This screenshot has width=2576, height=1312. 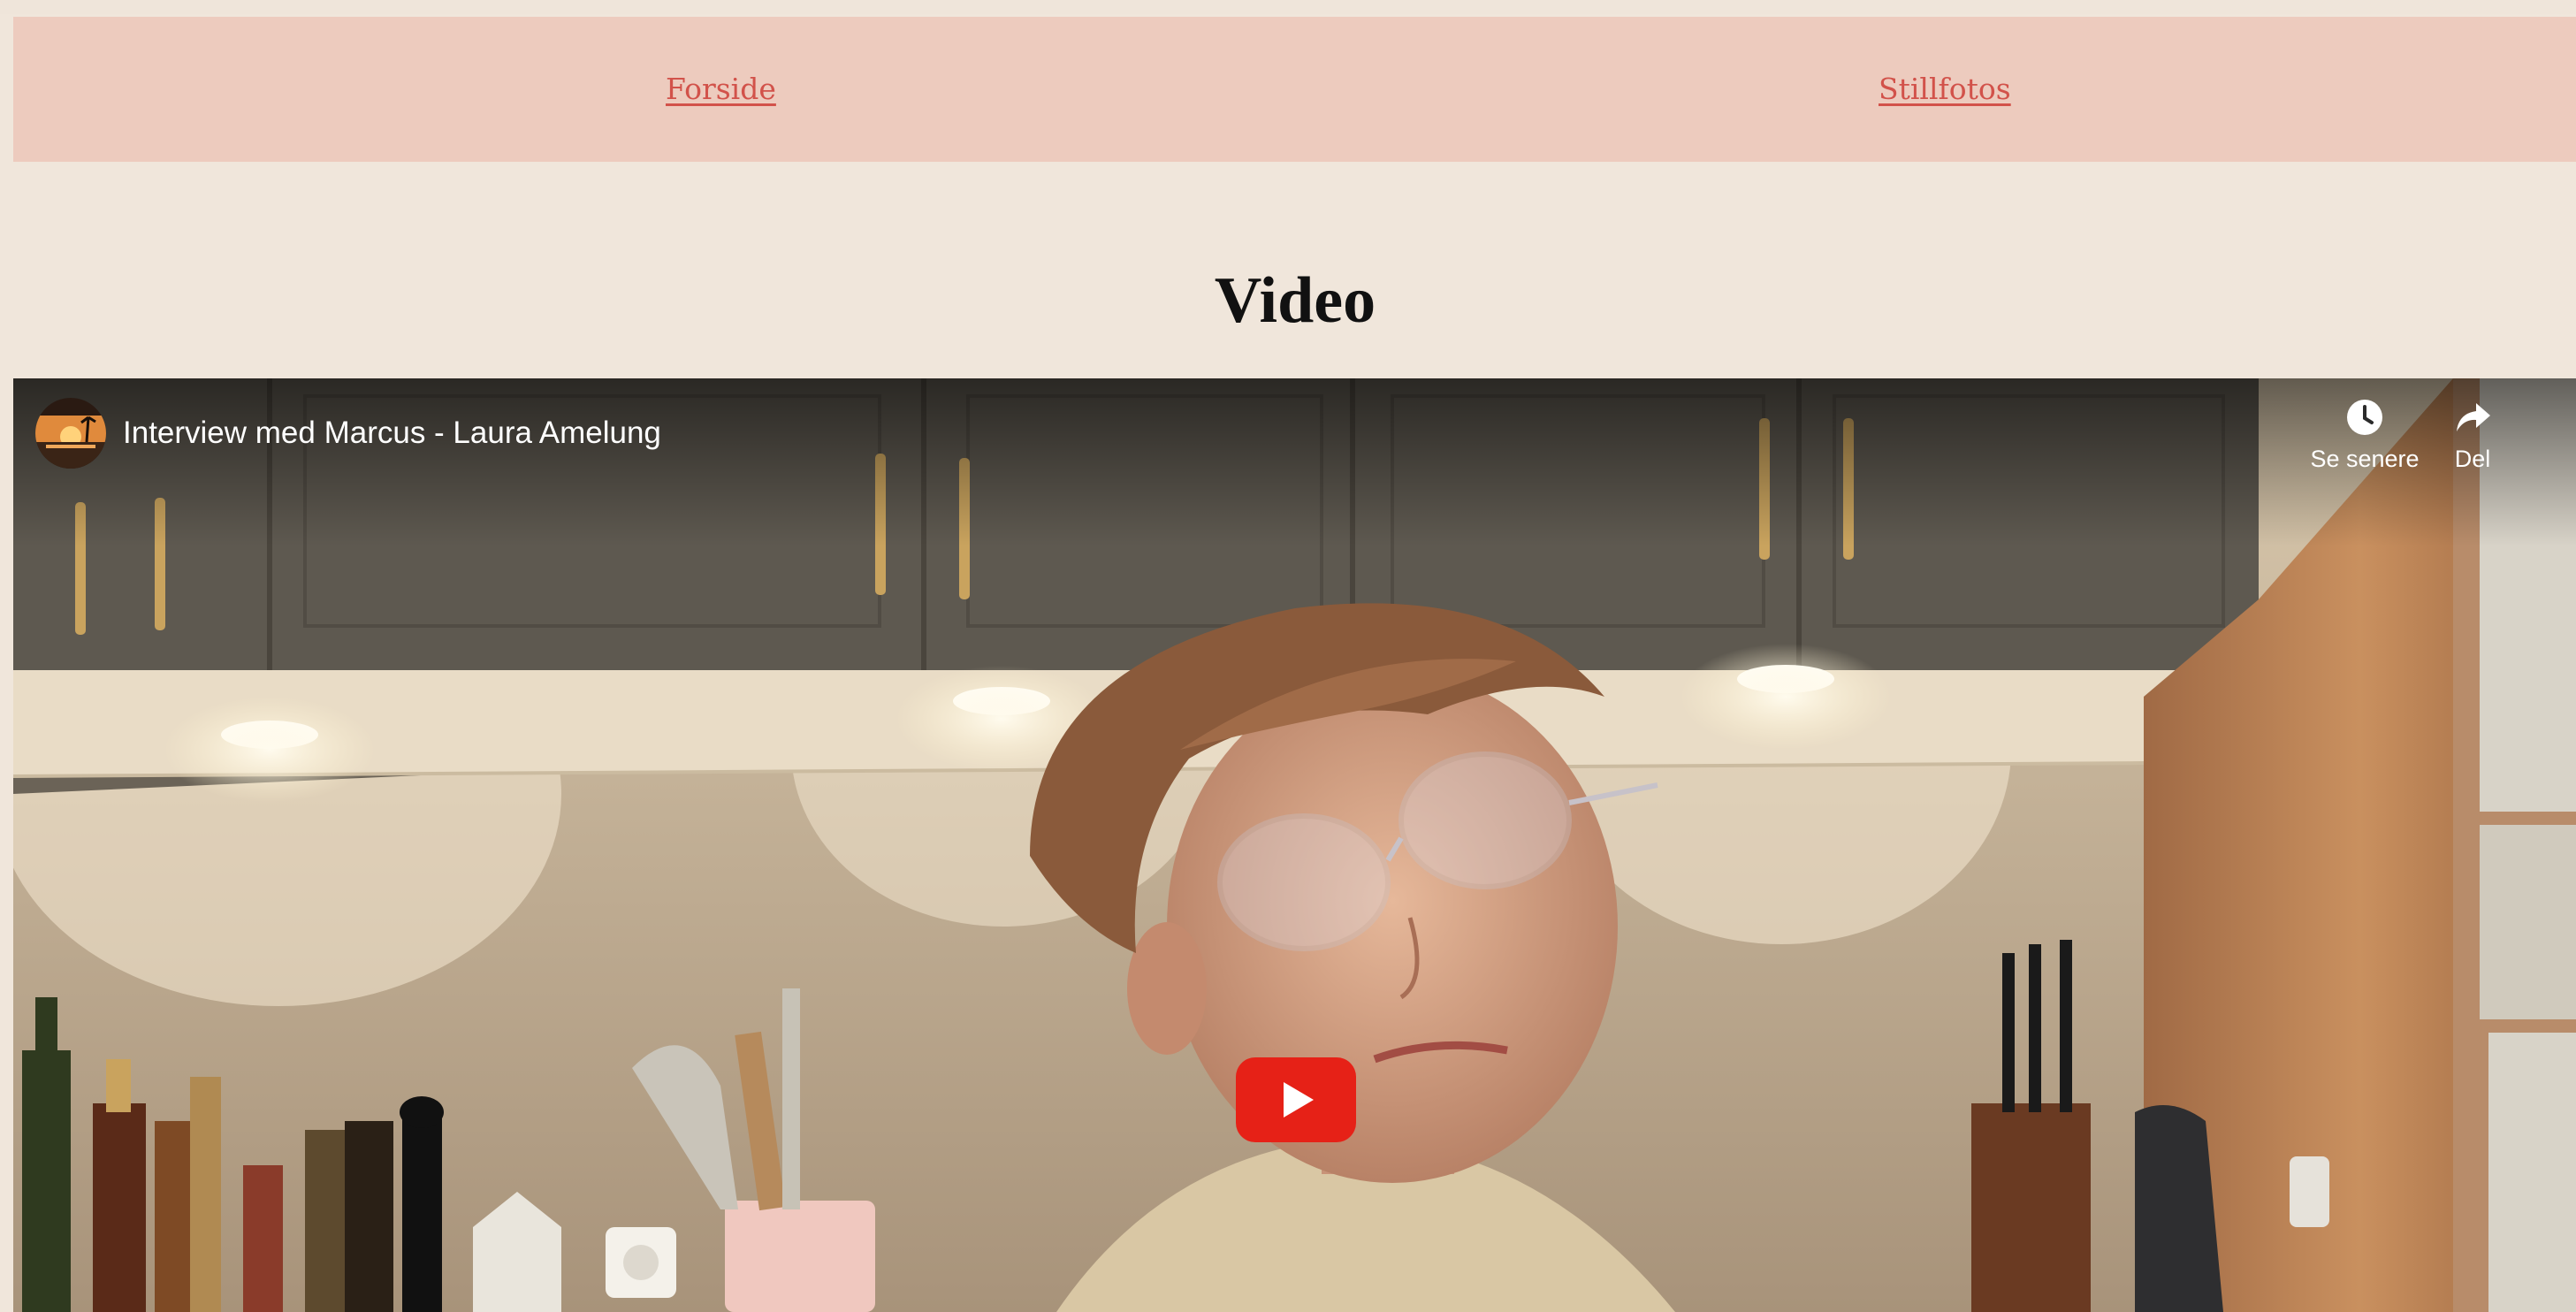 I want to click on page-title: Video, so click(x=1295, y=300).